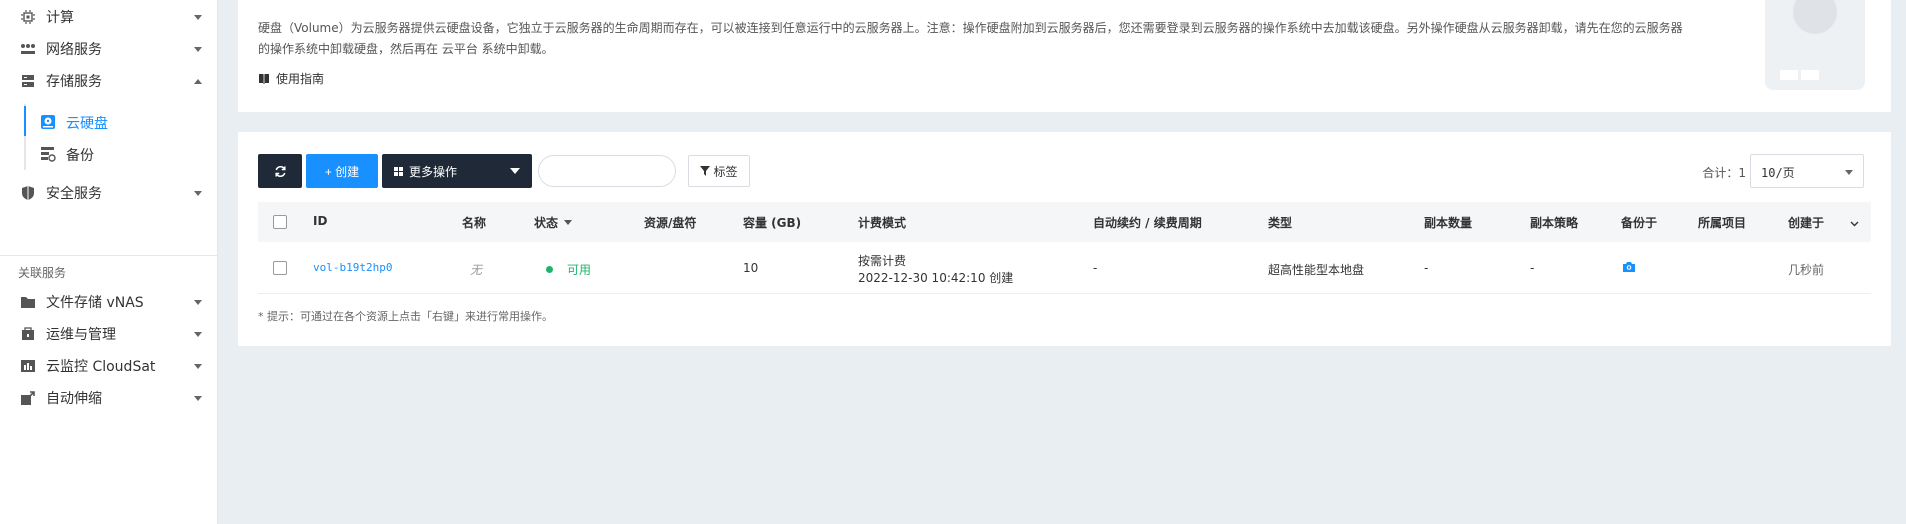 This screenshot has width=1906, height=524. I want to click on column-header: 资源/盘符, so click(670, 222).